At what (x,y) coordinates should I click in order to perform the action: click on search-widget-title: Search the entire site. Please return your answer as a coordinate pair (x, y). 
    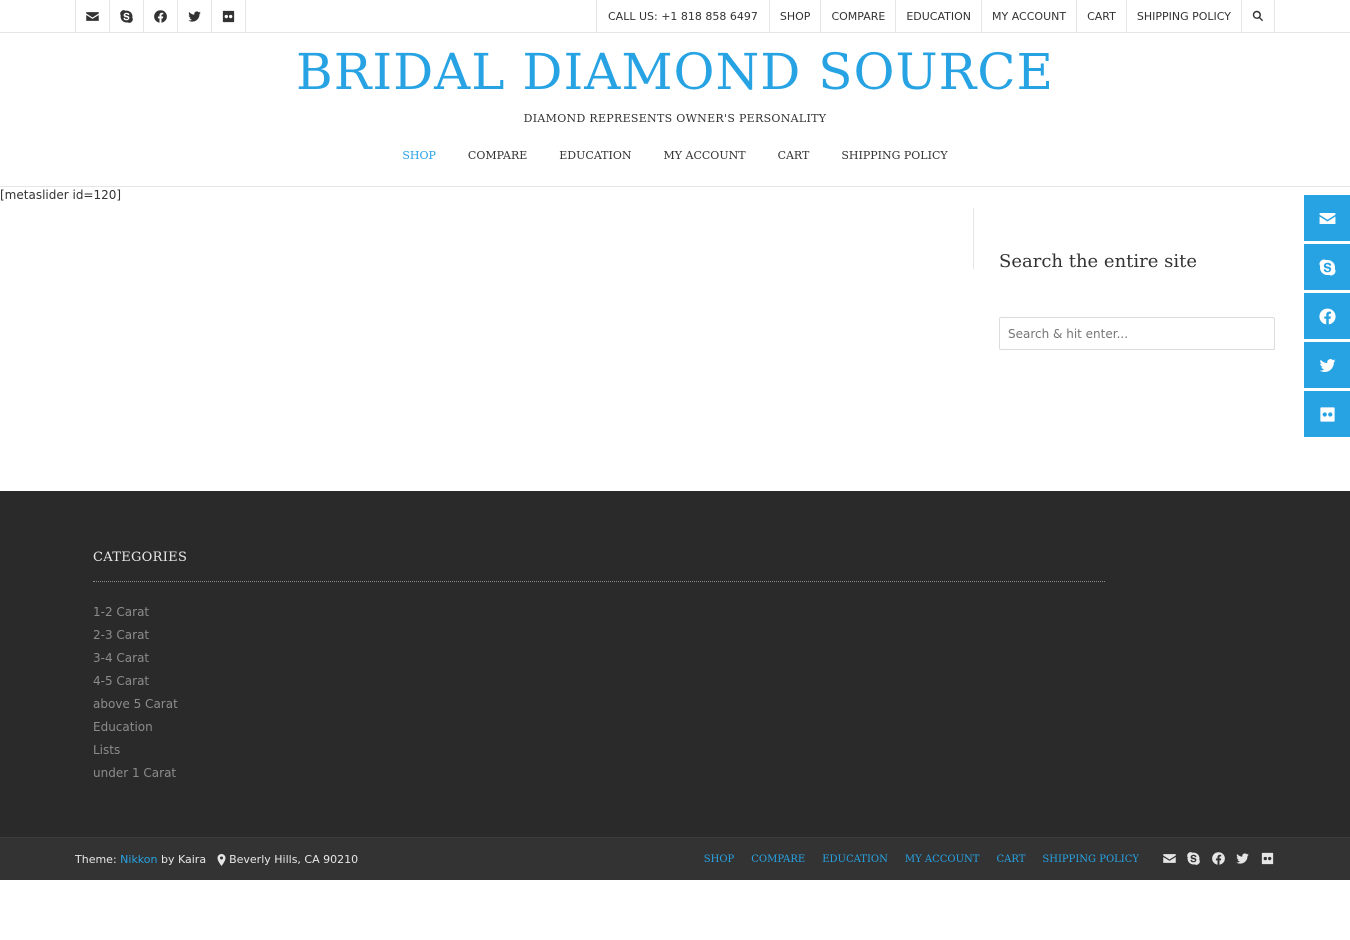
    Looking at the image, I should click on (1098, 261).